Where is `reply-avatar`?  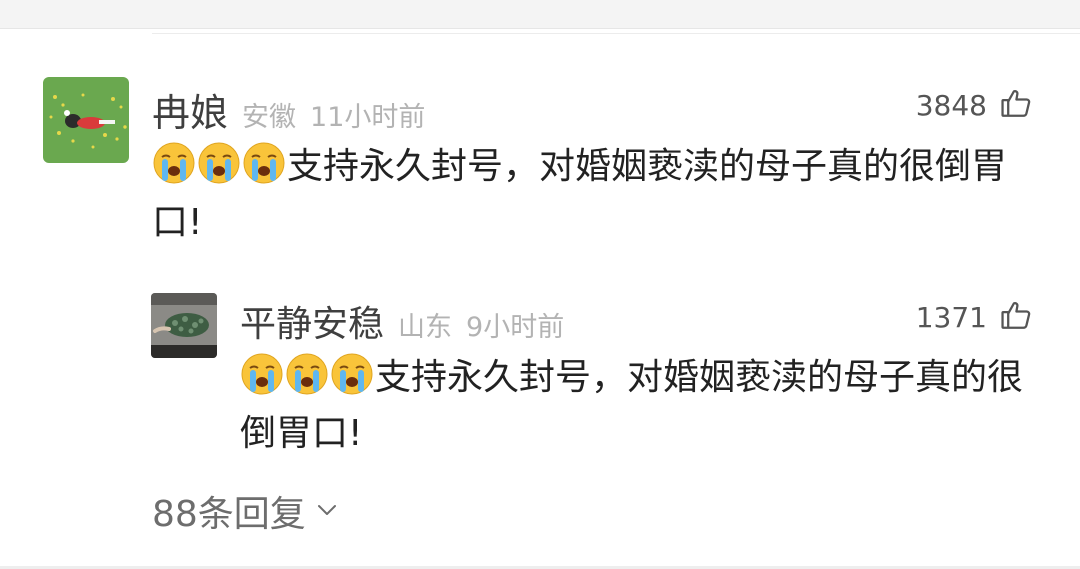 reply-avatar is located at coordinates (184, 325).